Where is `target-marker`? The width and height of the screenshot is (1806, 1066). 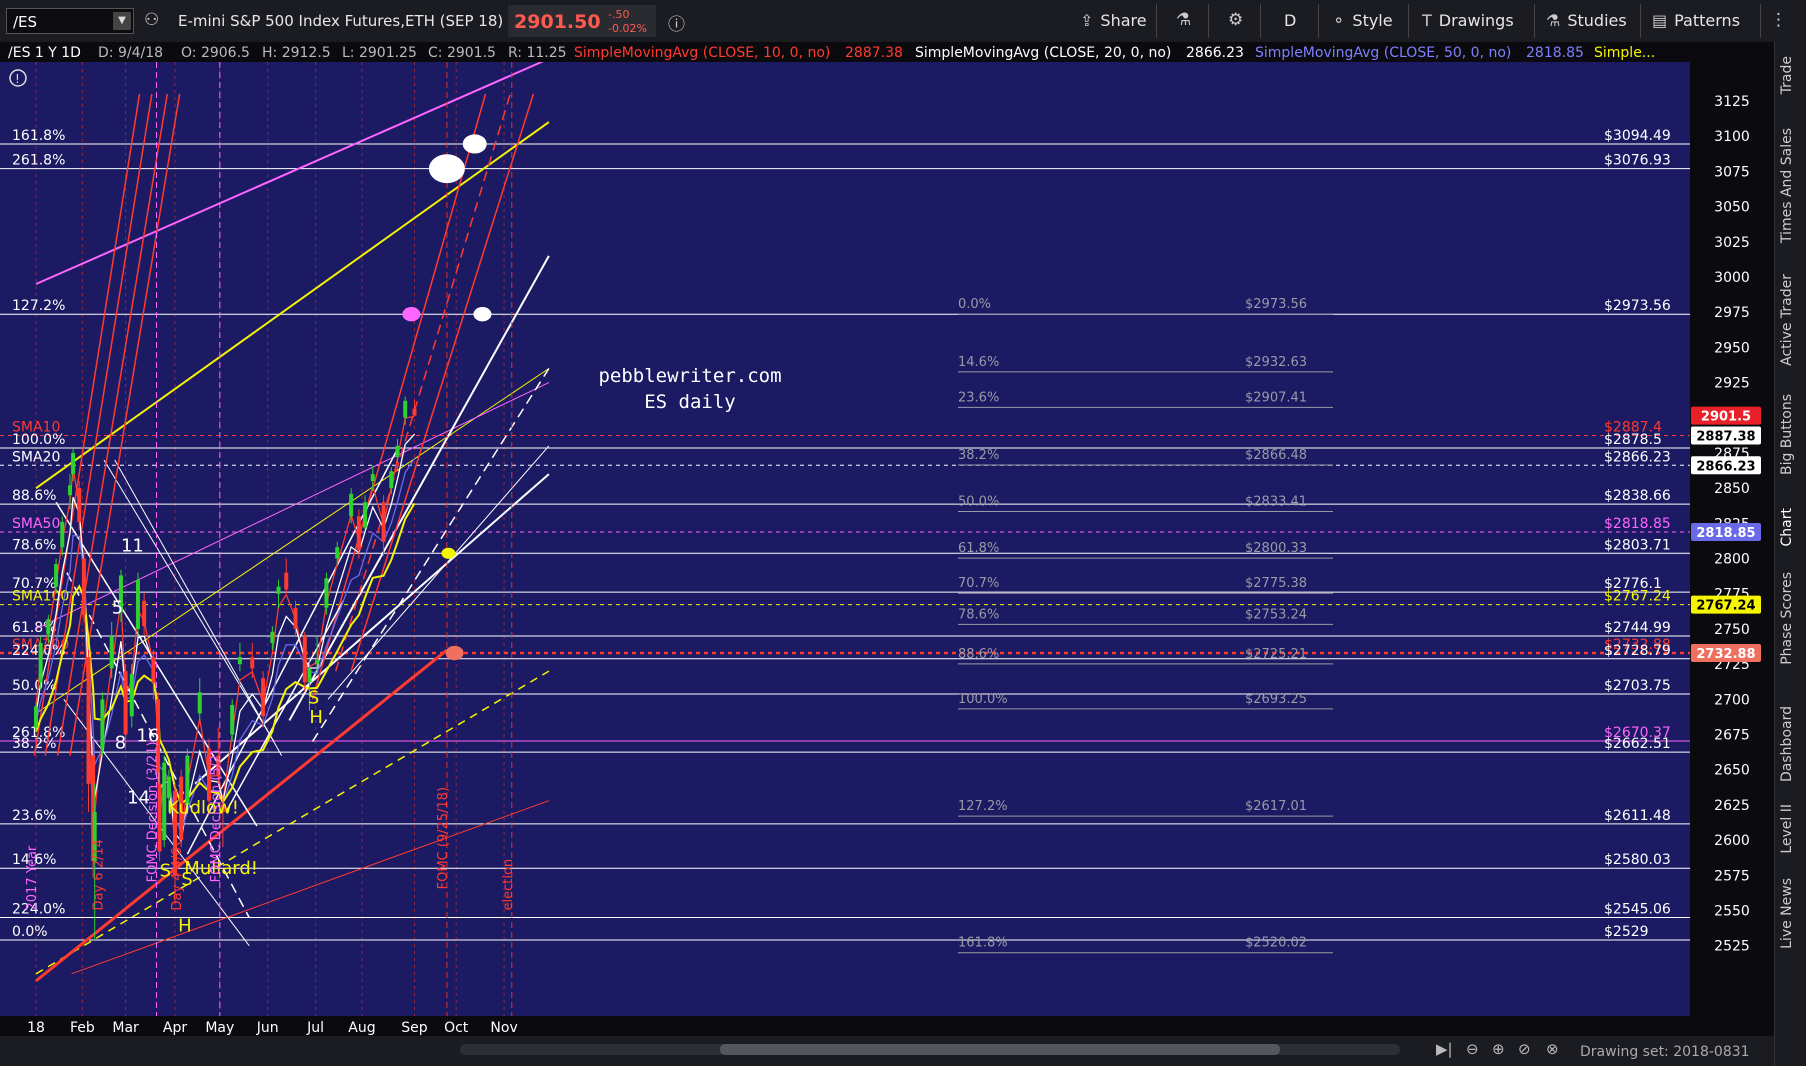 target-marker is located at coordinates (474, 144).